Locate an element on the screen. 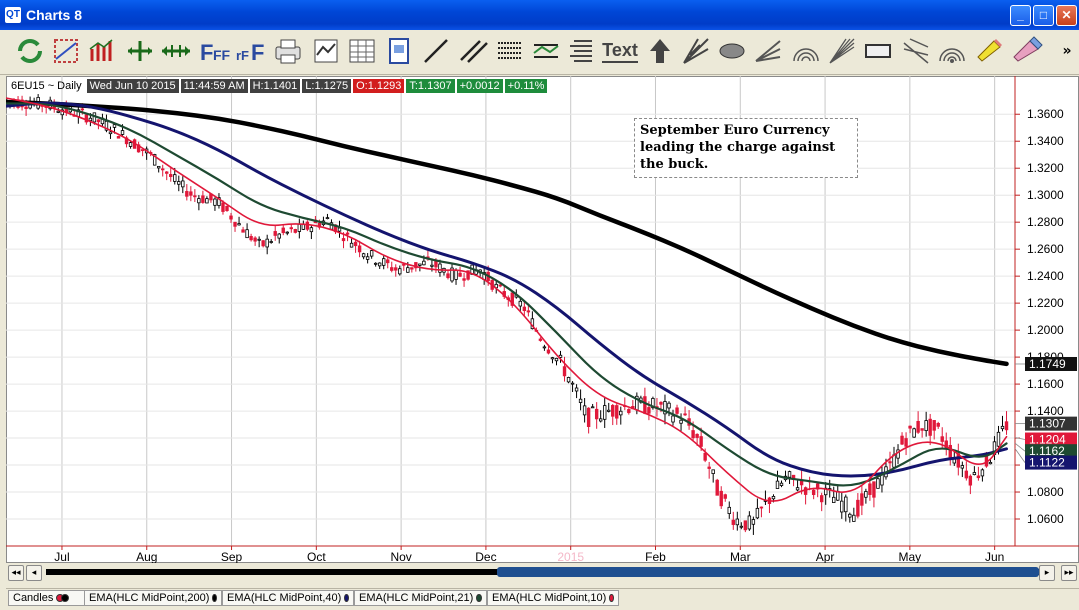 This screenshot has height=610, width=1079. font-size-tool-button: F FF is located at coordinates (214, 51).